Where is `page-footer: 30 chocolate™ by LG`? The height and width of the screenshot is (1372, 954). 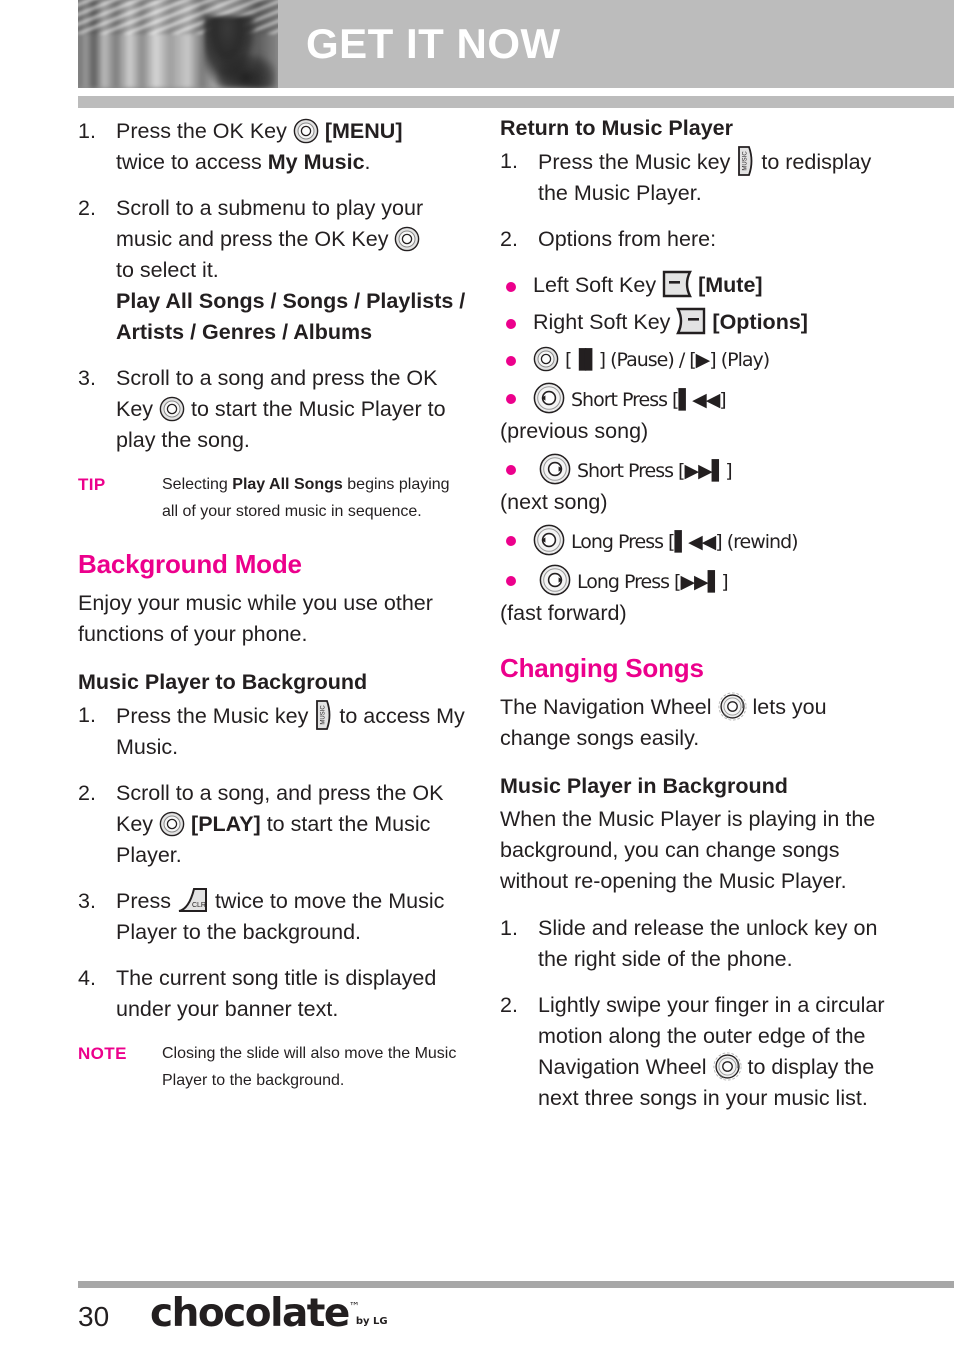 page-footer: 30 chocolate™ by LG is located at coordinates (516, 1313).